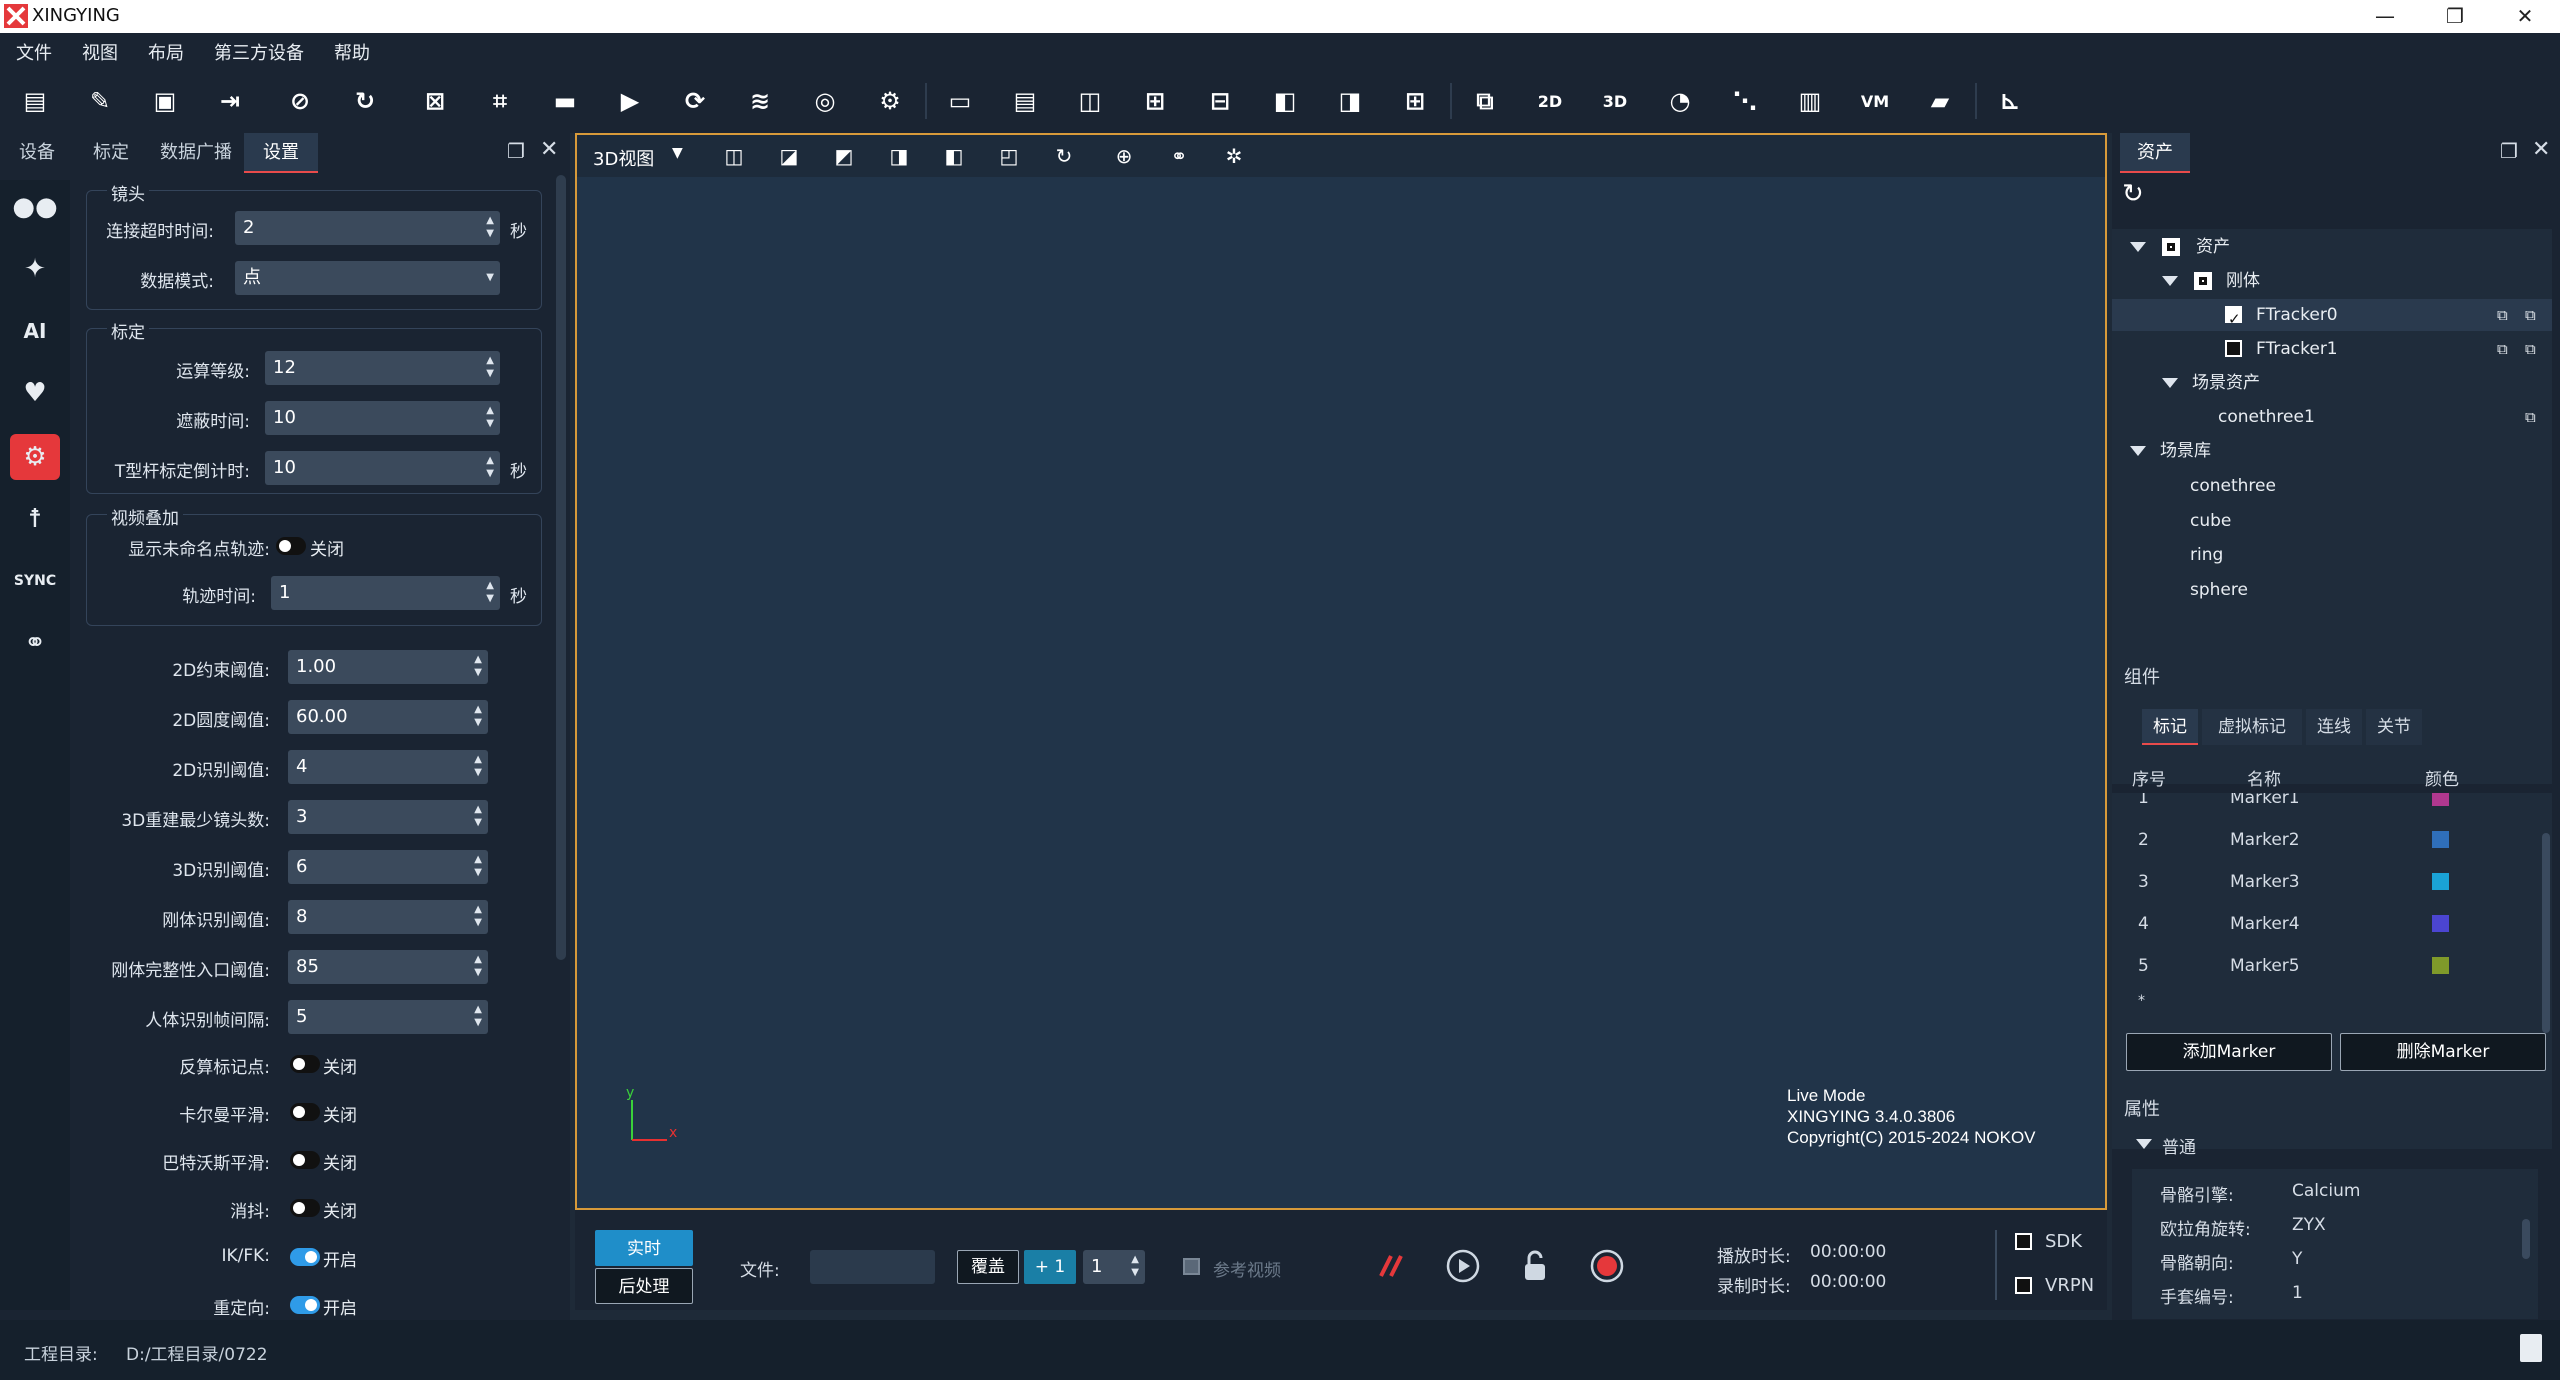  Describe the element at coordinates (385, 593) in the screenshot. I see `trace-input: 1 ▲ ▼` at that location.